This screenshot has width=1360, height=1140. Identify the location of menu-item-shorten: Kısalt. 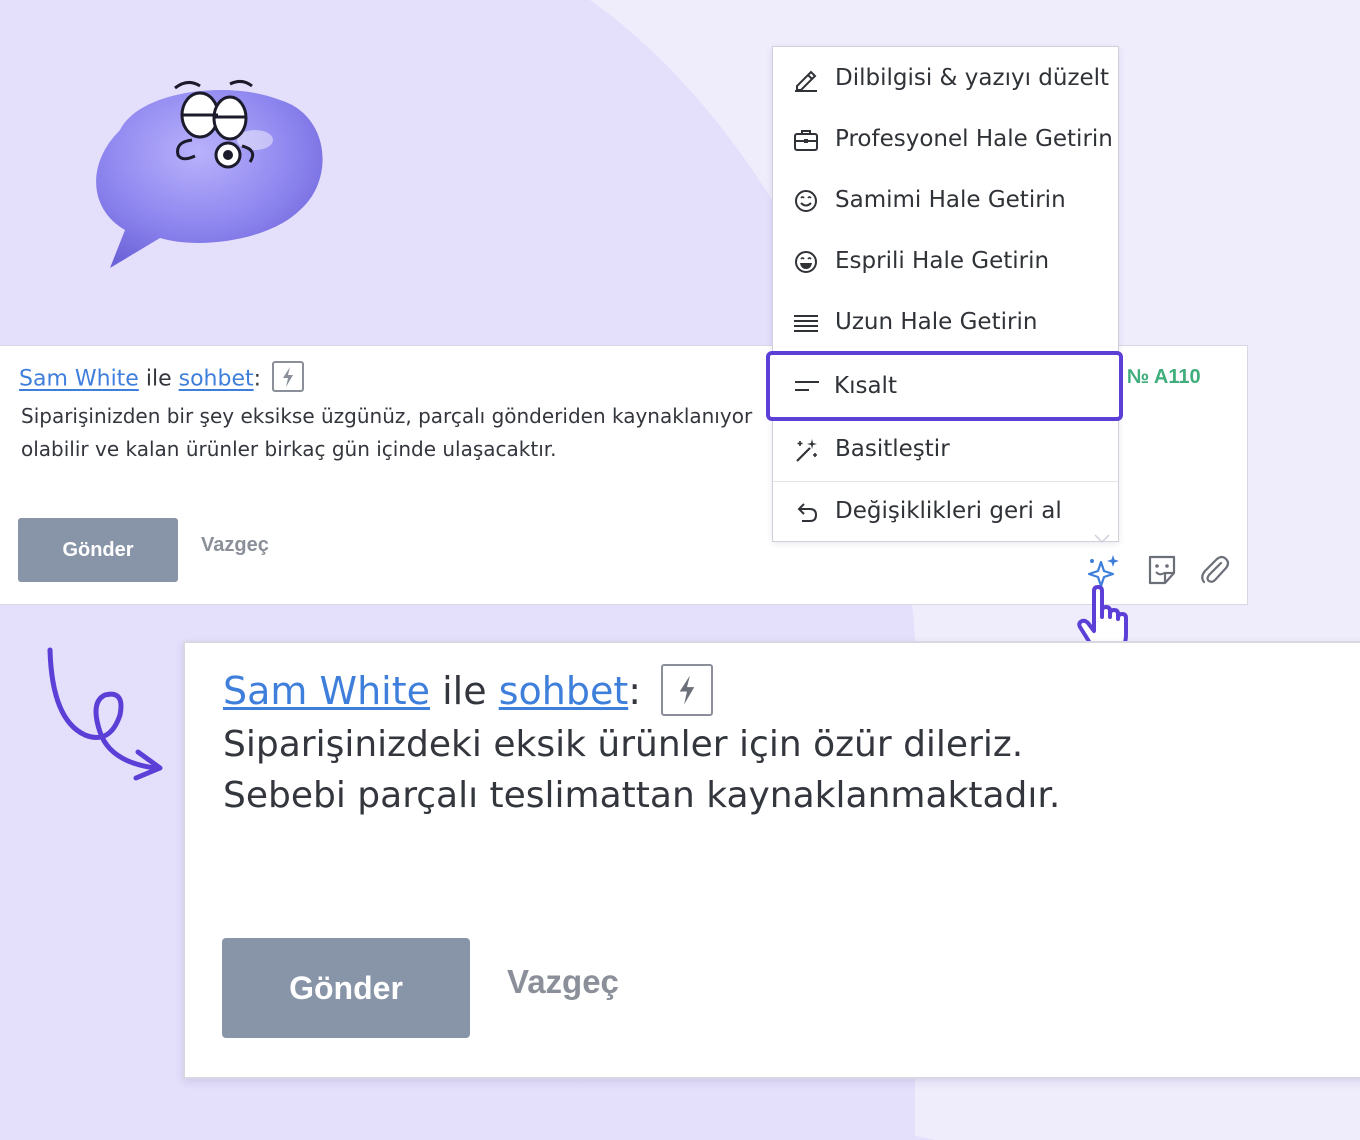
(944, 386).